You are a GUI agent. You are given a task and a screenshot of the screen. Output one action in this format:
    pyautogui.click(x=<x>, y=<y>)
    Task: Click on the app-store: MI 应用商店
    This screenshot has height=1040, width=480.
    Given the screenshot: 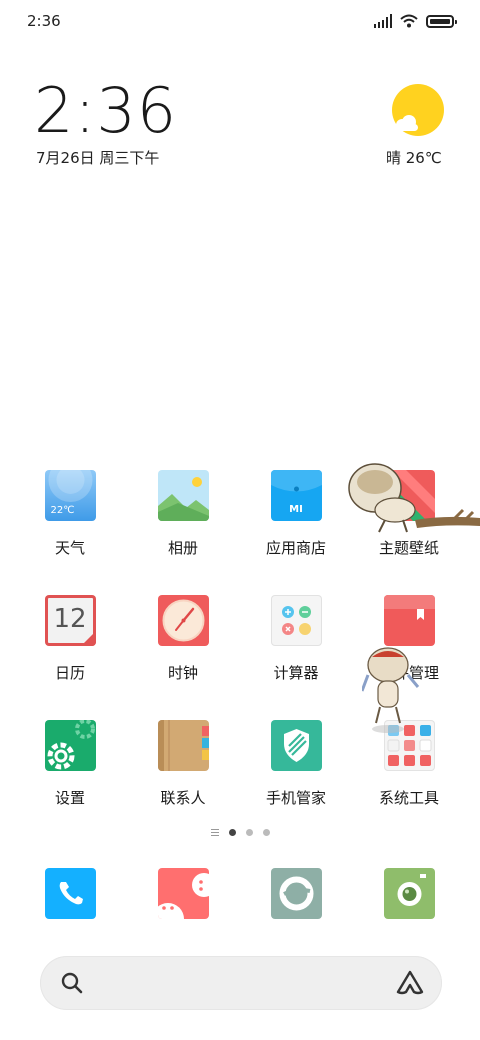 What is the action you would take?
    pyautogui.click(x=296, y=514)
    